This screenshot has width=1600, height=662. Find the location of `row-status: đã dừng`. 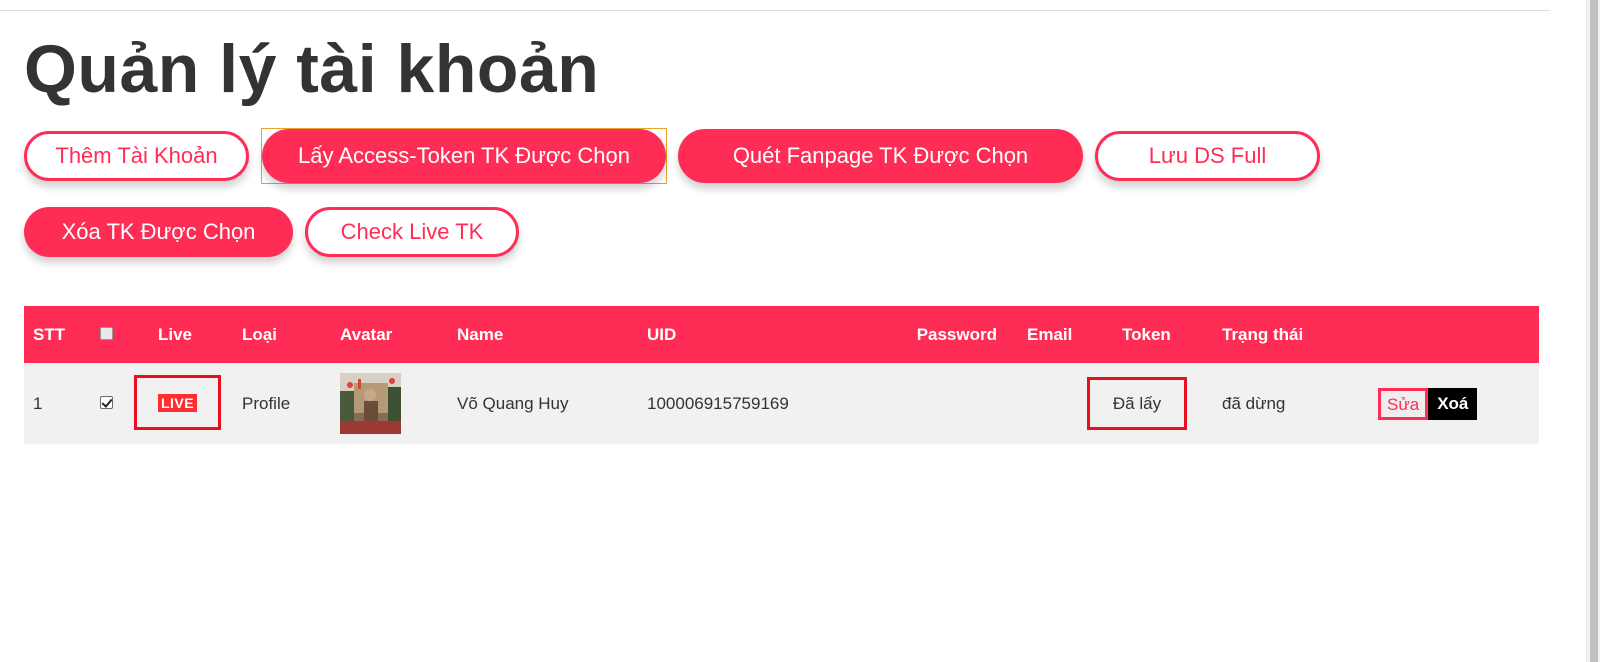

row-status: đã dừng is located at coordinates (1254, 403).